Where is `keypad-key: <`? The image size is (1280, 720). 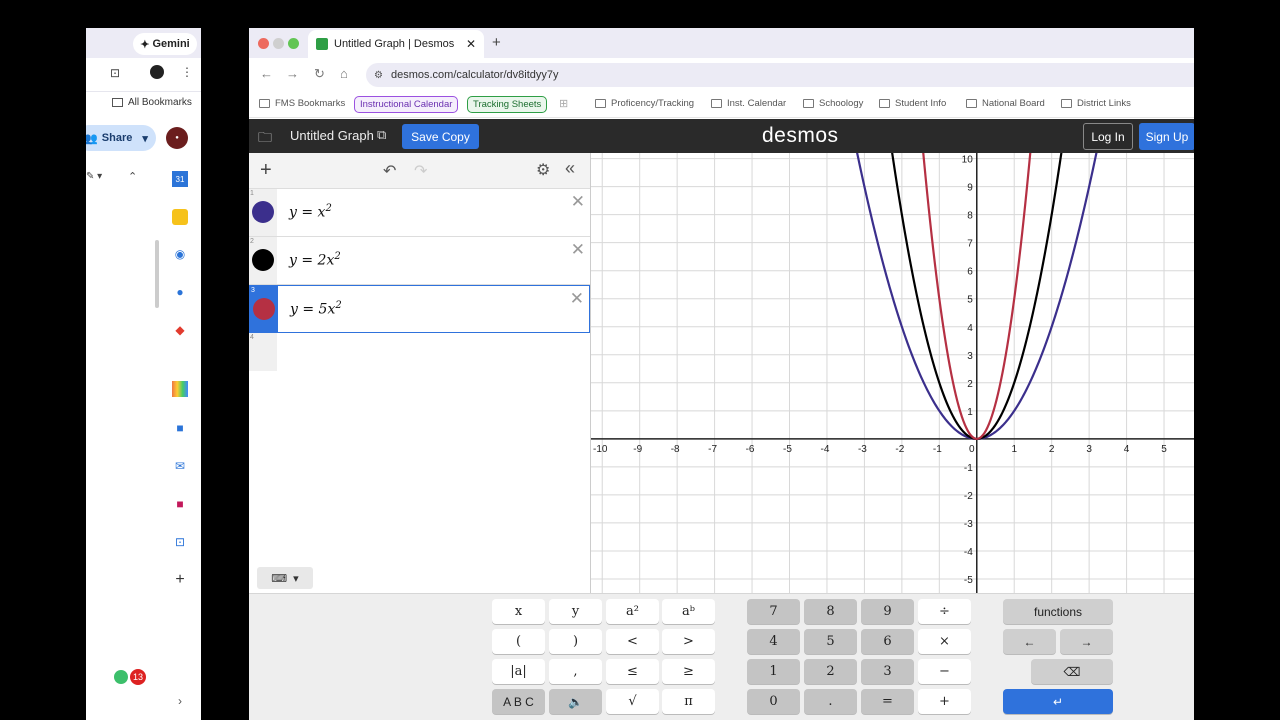
keypad-key: < is located at coordinates (632, 641).